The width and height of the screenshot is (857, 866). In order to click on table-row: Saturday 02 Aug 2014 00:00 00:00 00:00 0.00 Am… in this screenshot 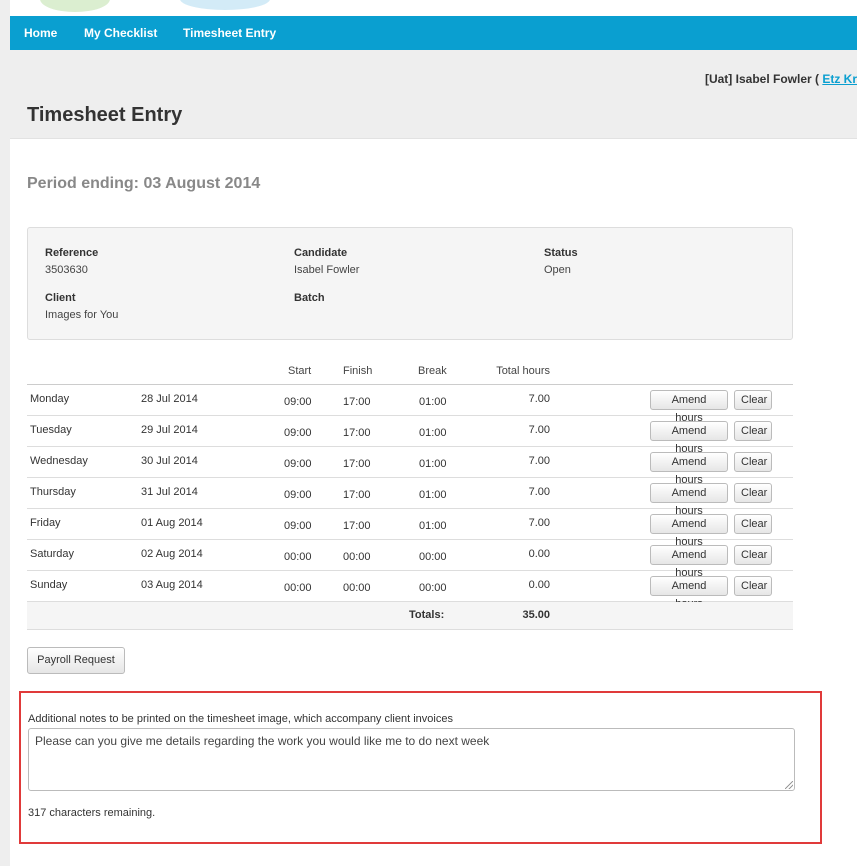, I will do `click(410, 559)`.